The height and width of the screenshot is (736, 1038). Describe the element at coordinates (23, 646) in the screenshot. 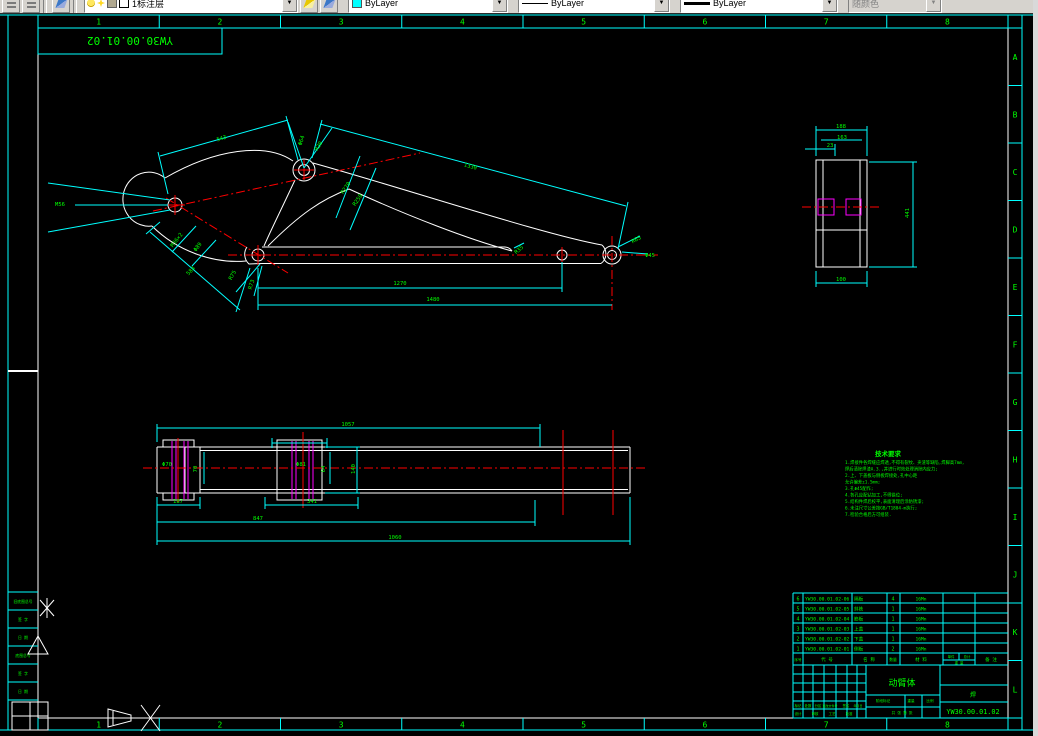

I see `left-margin-strip: 旧底图总号签 字日 期底图总号签 字日 期` at that location.